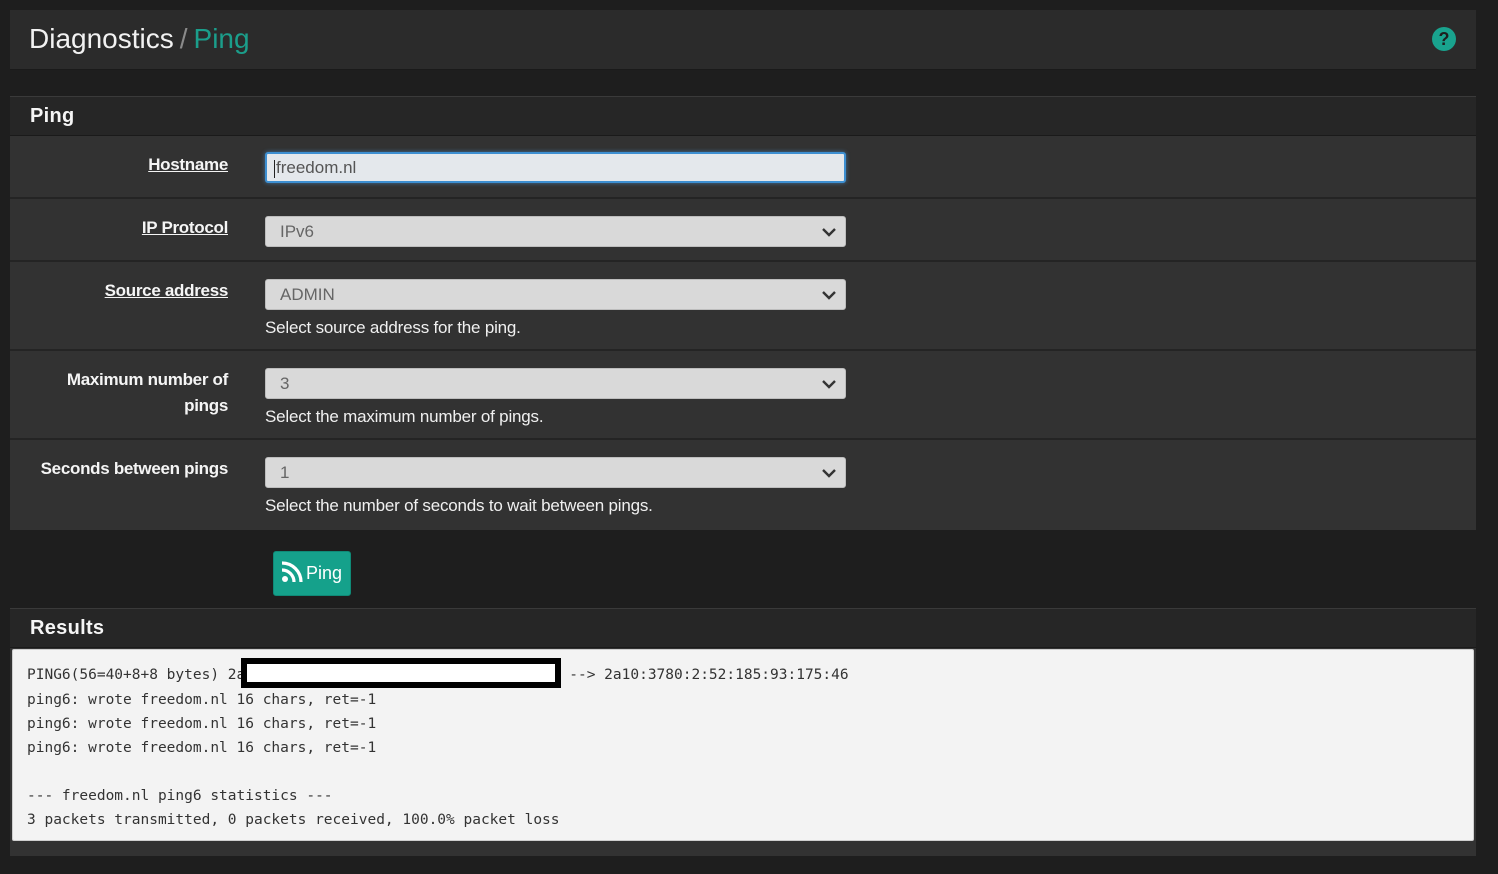  What do you see at coordinates (709, 675) in the screenshot?
I see `results-line-1-suffix: --> 2a10:3780:2:52:185:93:175:46` at bounding box center [709, 675].